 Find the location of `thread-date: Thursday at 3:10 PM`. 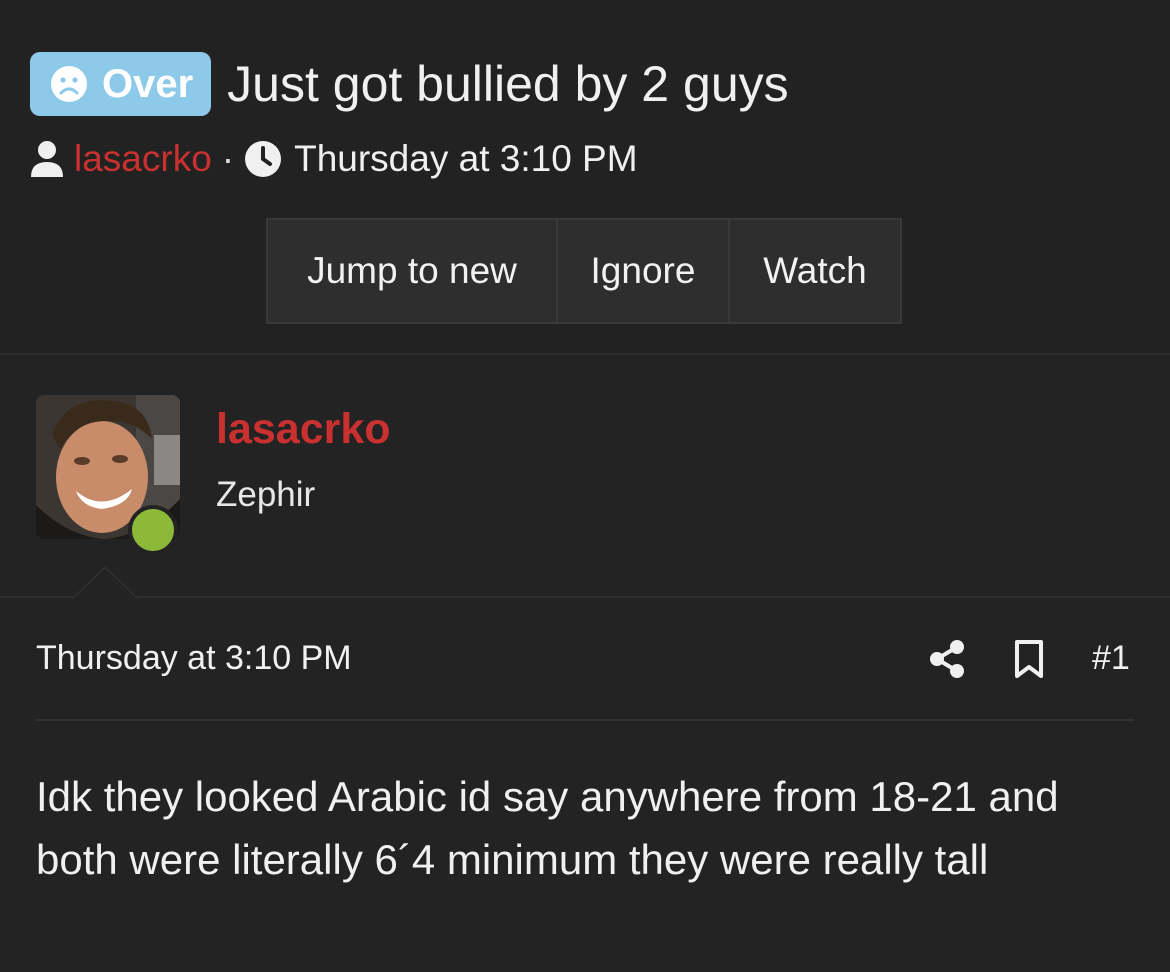

thread-date: Thursday at 3:10 PM is located at coordinates (465, 159).